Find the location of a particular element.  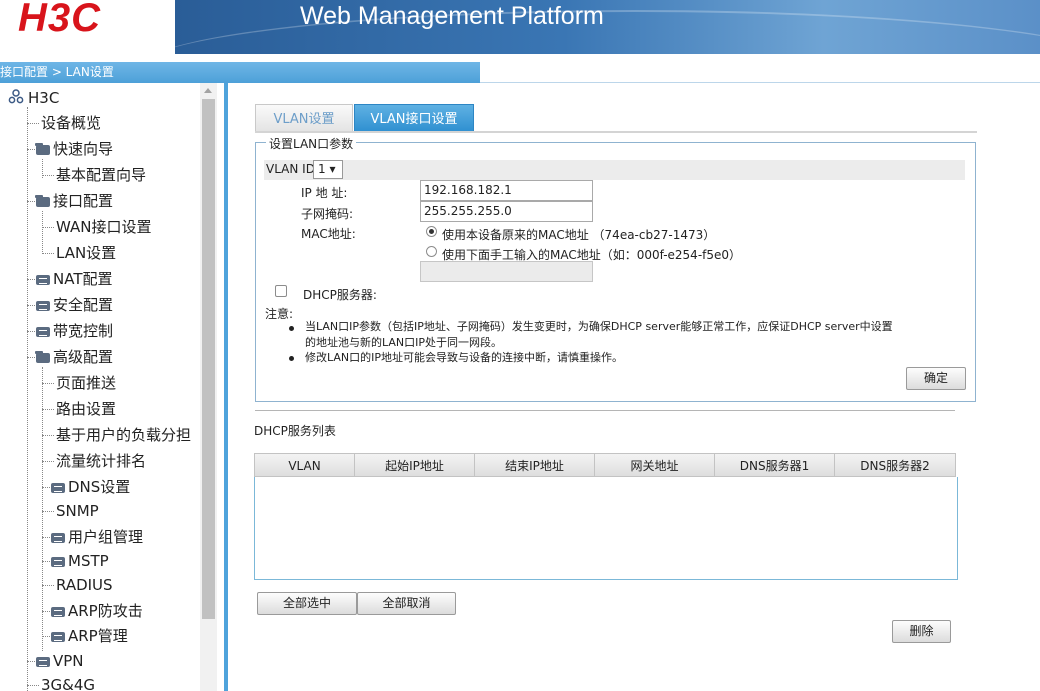

sidebar-folder-user-group: 用户组管理 is located at coordinates (97, 537).